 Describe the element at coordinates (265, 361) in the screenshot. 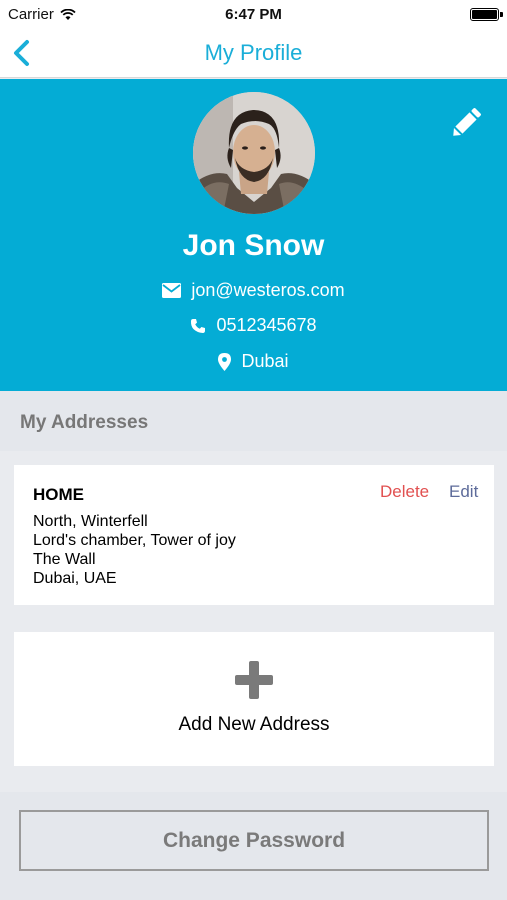

I see `profile-location: Dubai` at that location.